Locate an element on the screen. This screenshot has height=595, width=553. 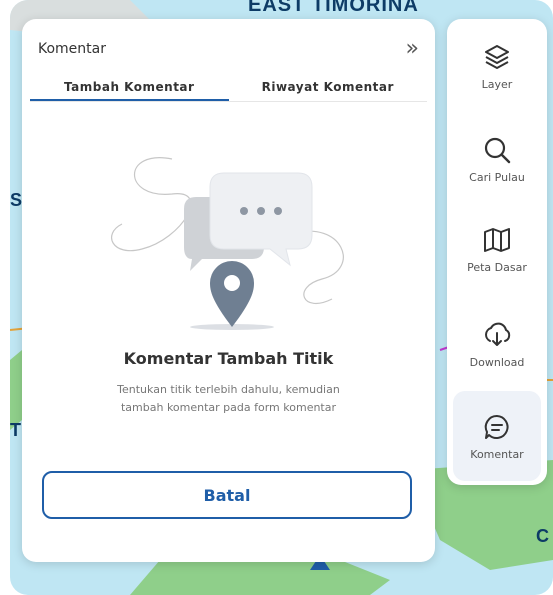
tool-label-peta-dasar: Peta Dasar is located at coordinates (497, 267).